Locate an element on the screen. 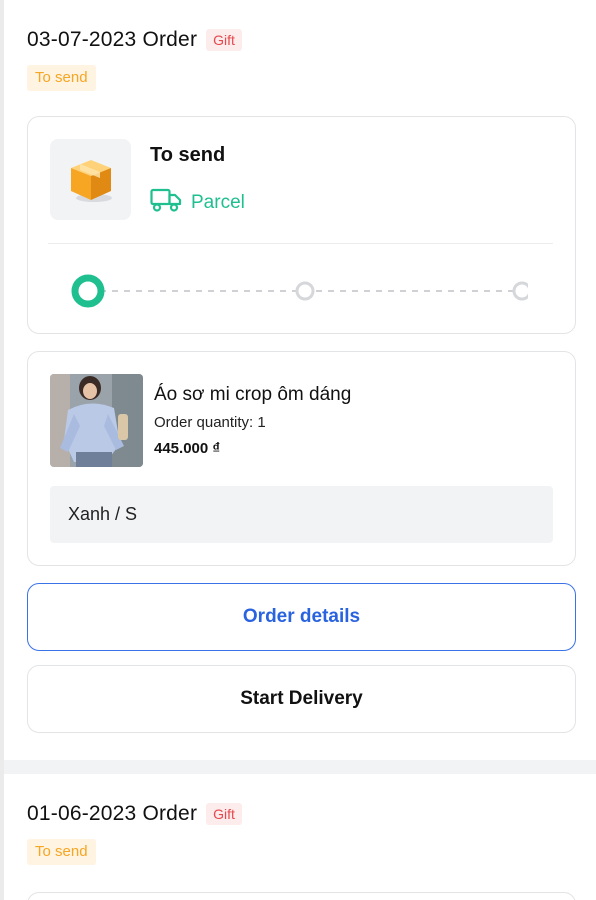 This screenshot has height=900, width=596. truck-icon is located at coordinates (166, 202).